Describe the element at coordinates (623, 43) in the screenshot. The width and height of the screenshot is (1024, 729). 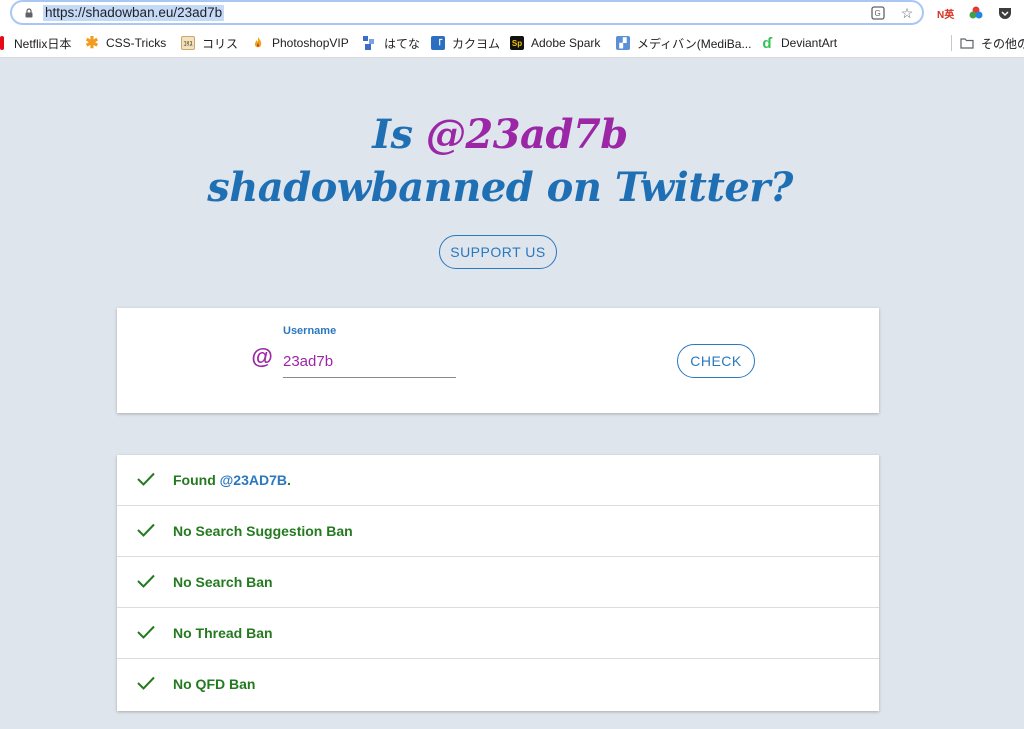
I see `medibang-icon: ▞` at that location.